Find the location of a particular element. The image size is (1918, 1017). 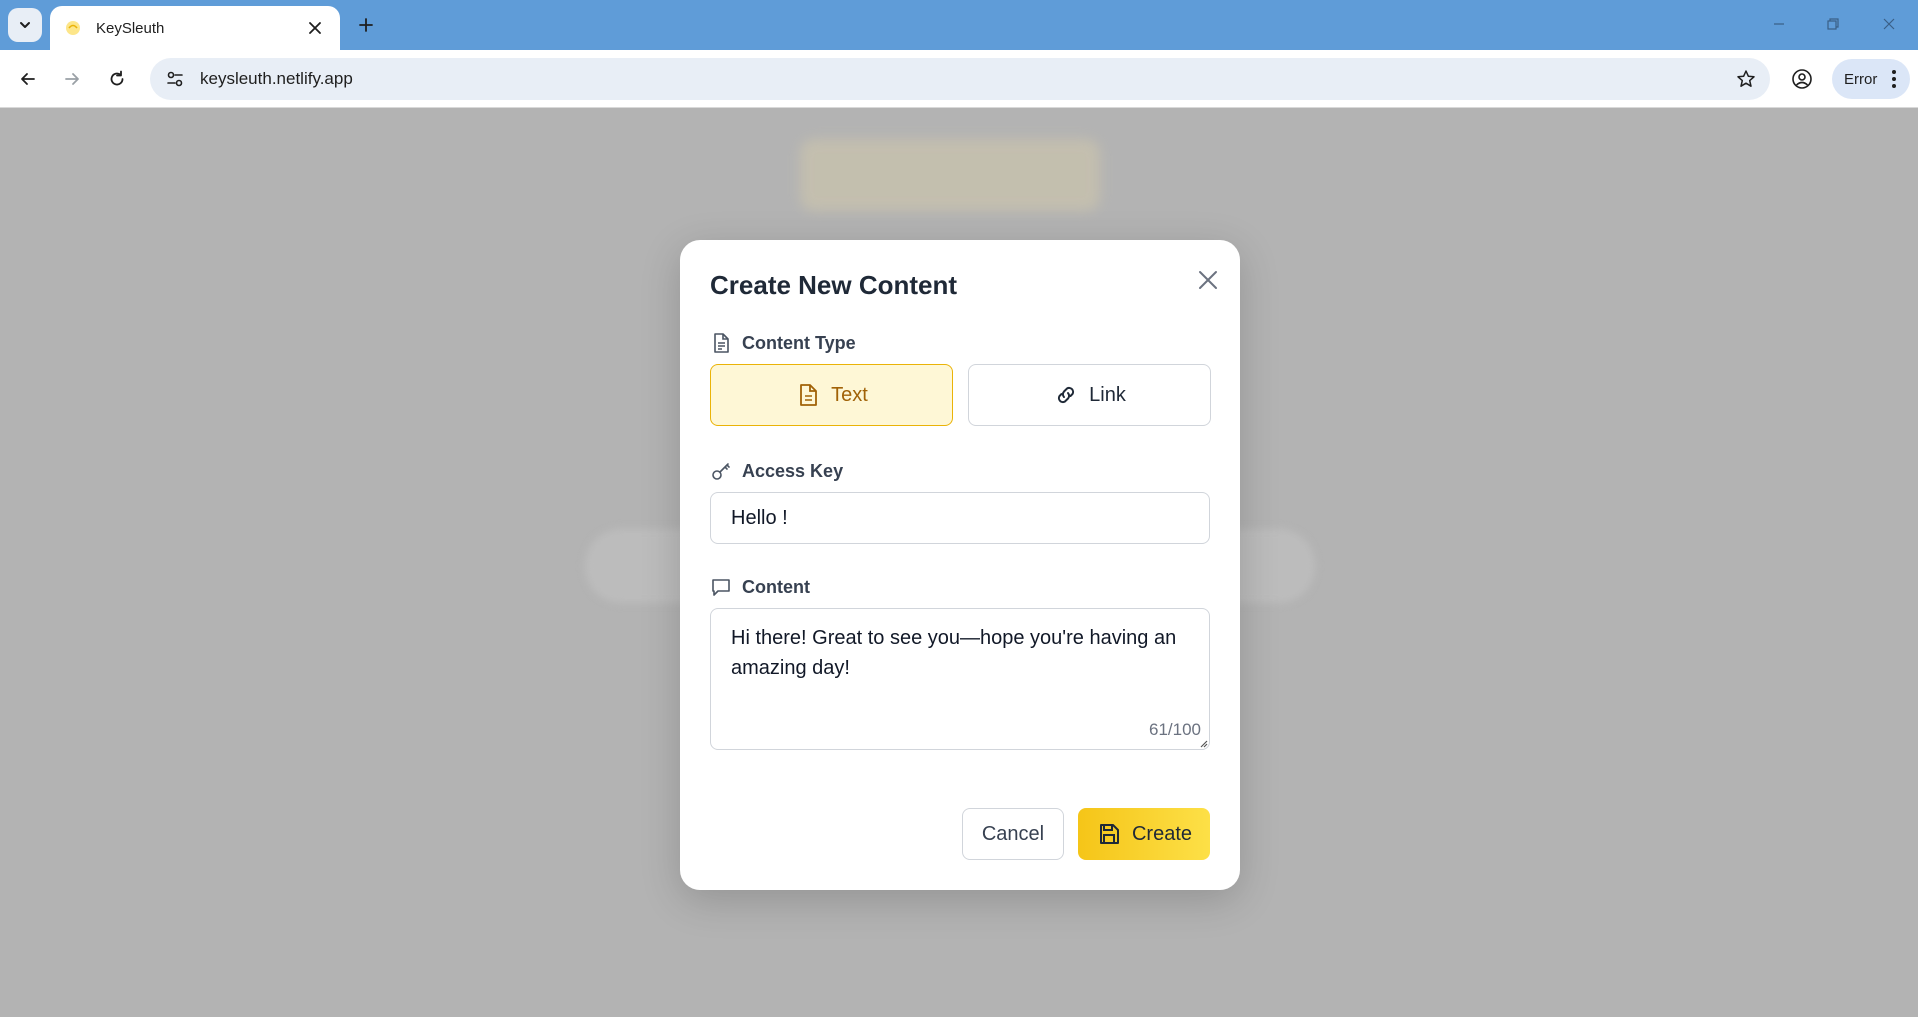

access-key-label: Access Key is located at coordinates (776, 471).